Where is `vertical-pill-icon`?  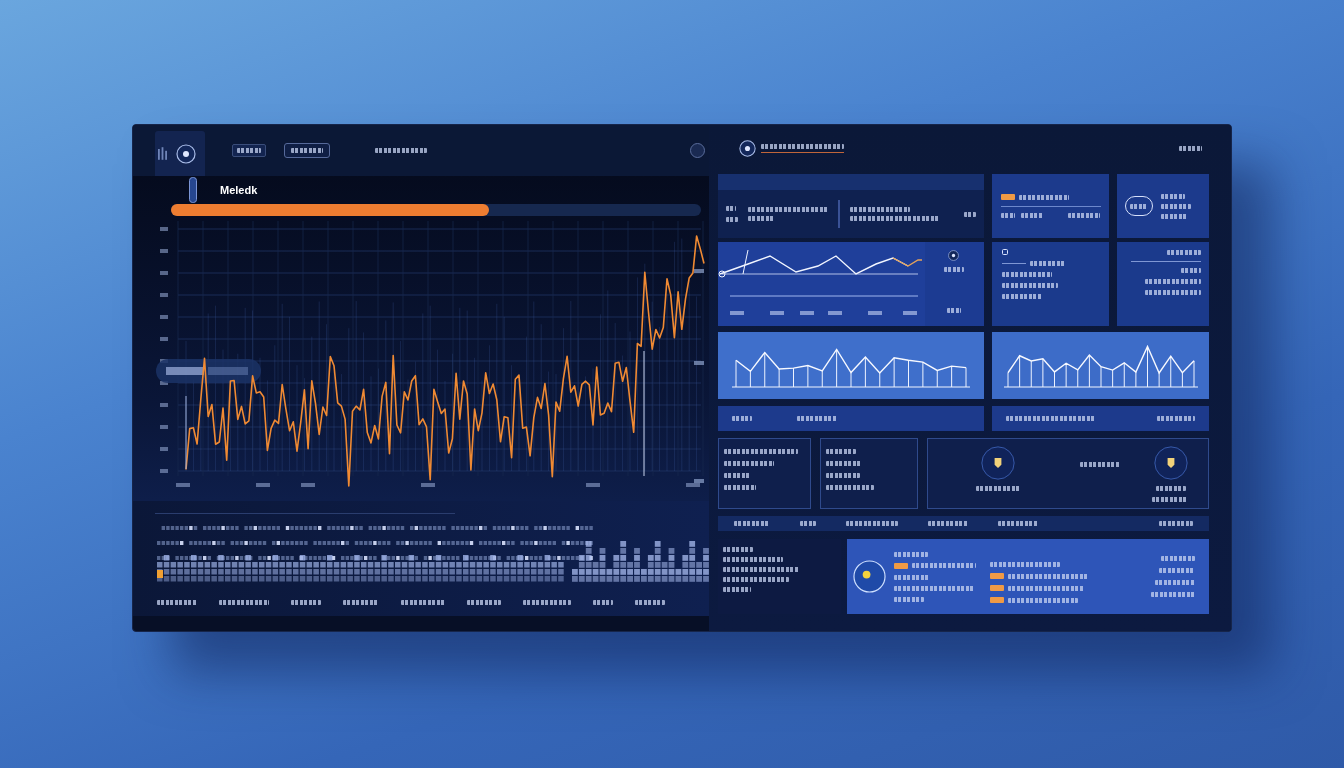
vertical-pill-icon is located at coordinates (193, 190).